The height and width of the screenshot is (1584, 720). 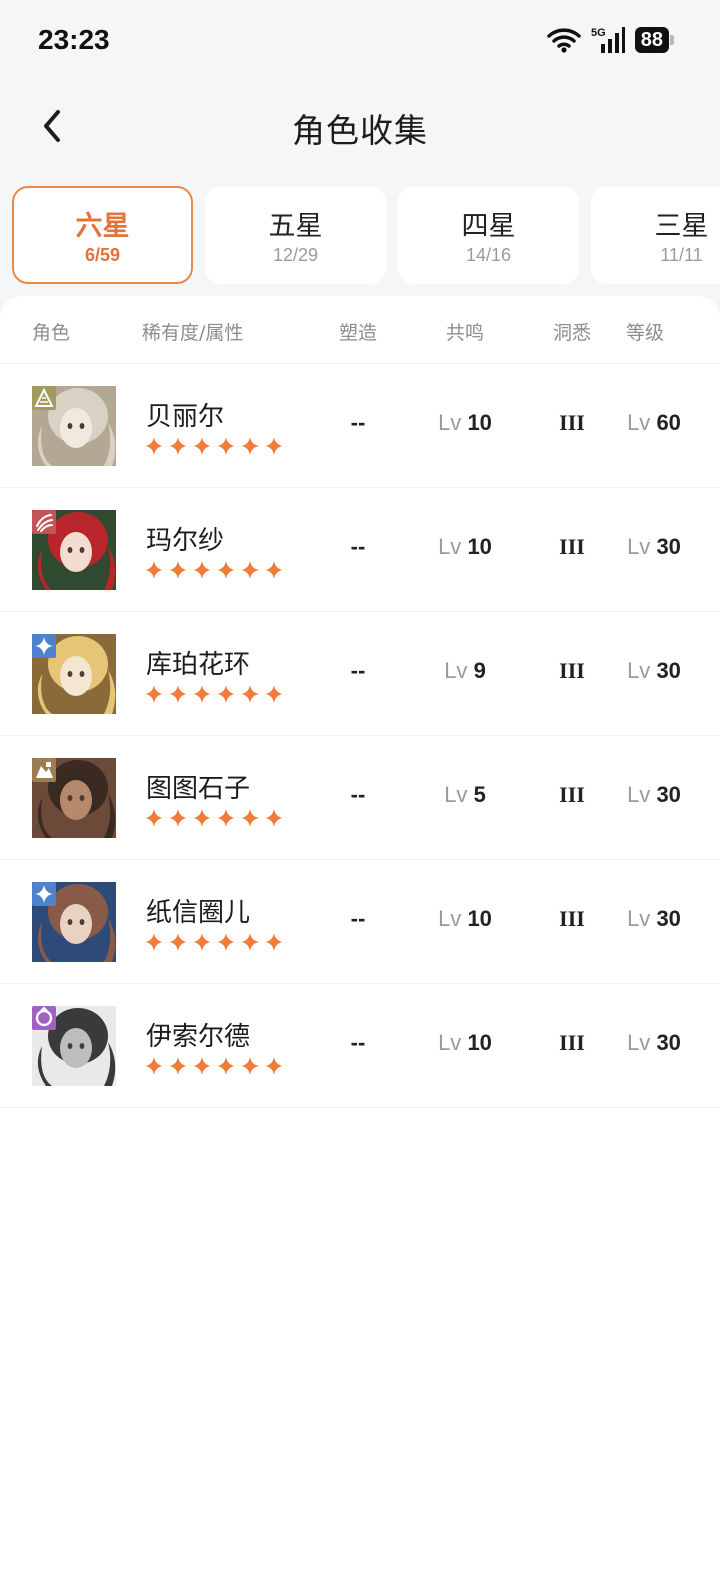 I want to click on tab-count: 12/29, so click(x=295, y=255).